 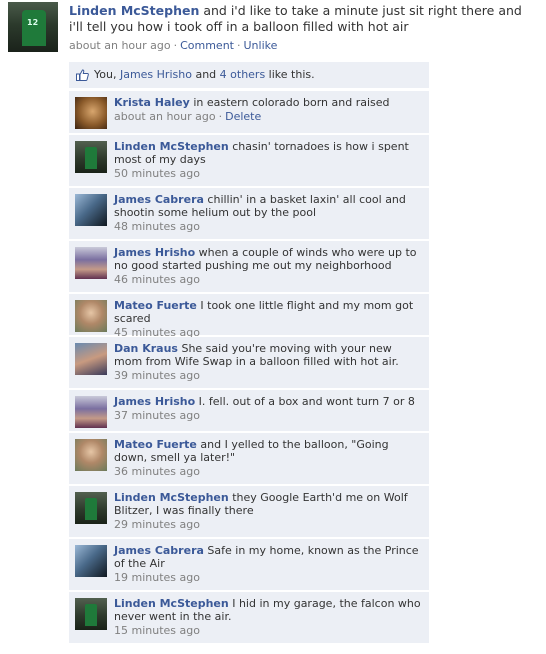 What do you see at coordinates (33, 27) in the screenshot?
I see `author-avatar` at bounding box center [33, 27].